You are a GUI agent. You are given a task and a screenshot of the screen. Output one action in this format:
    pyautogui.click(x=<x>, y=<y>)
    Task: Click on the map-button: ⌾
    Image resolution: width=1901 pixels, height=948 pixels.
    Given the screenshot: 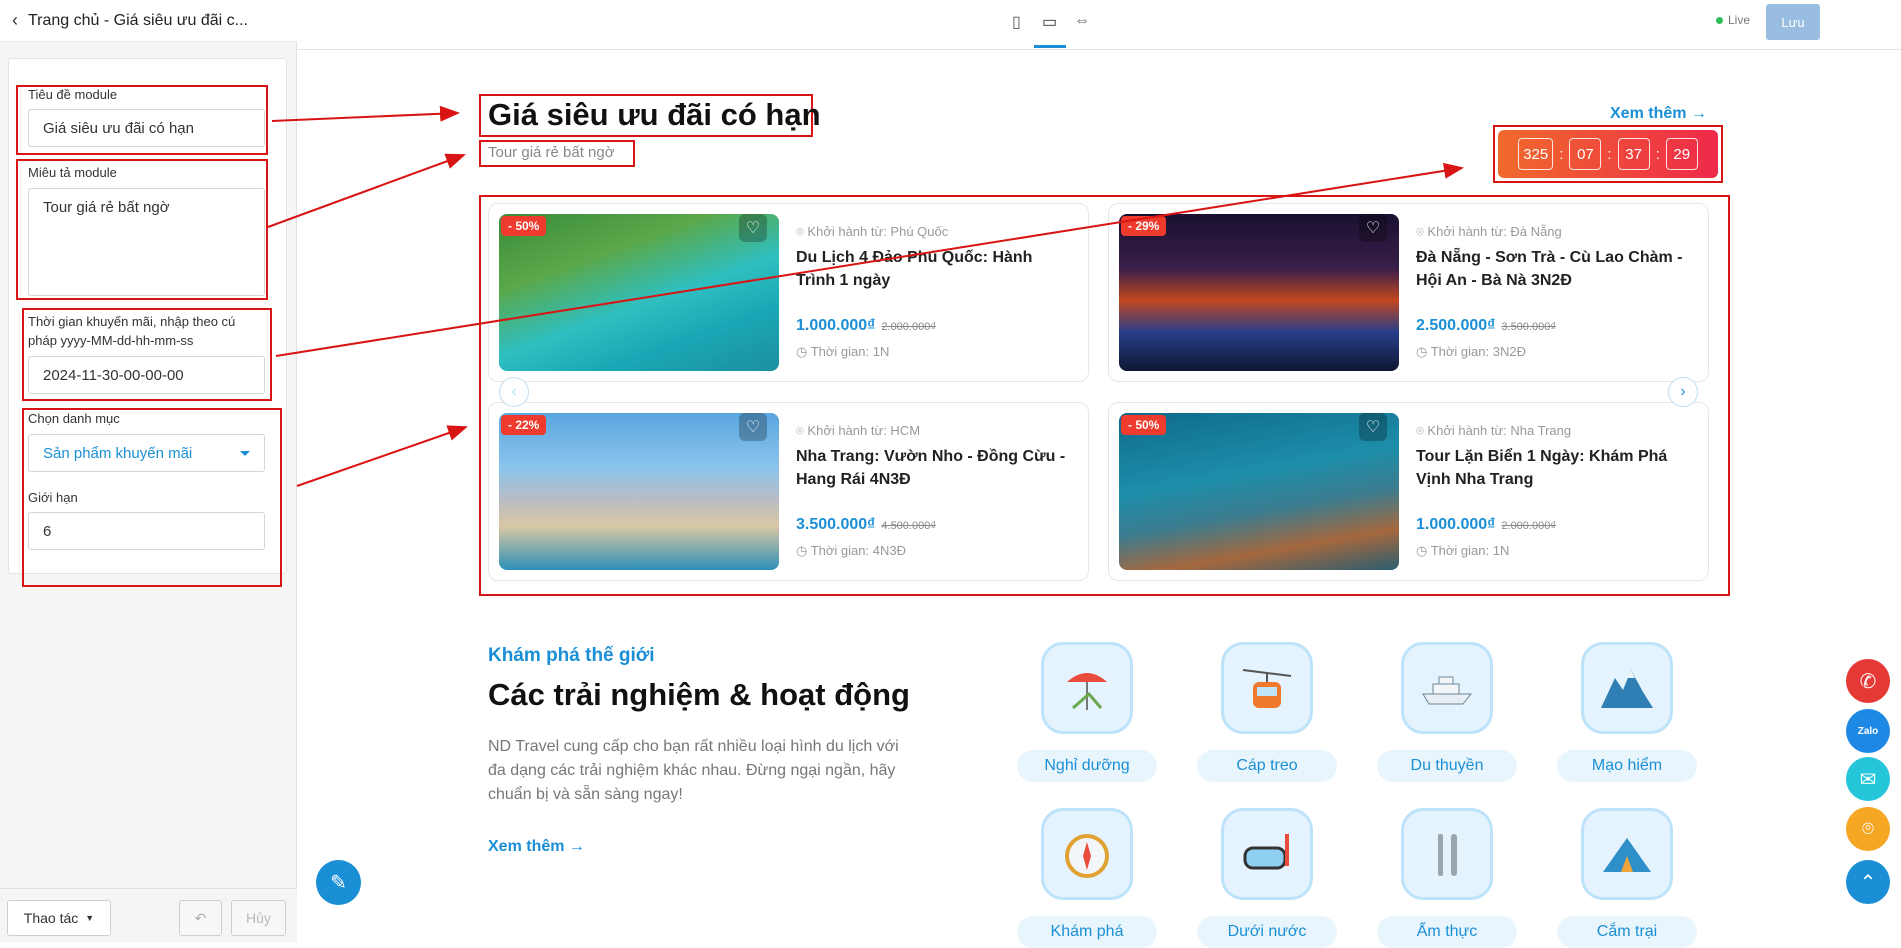 What is the action you would take?
    pyautogui.click(x=1868, y=829)
    